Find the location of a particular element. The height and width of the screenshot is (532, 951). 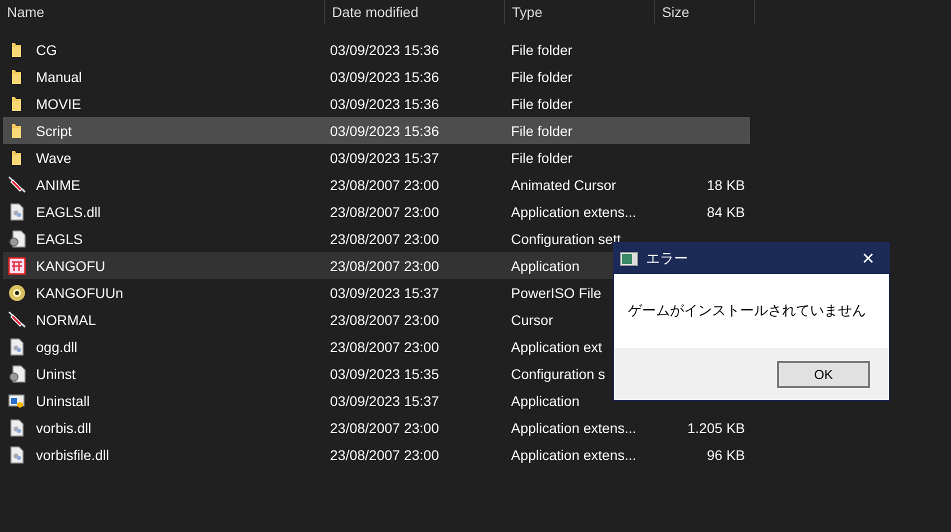

window-icon is located at coordinates (629, 259).